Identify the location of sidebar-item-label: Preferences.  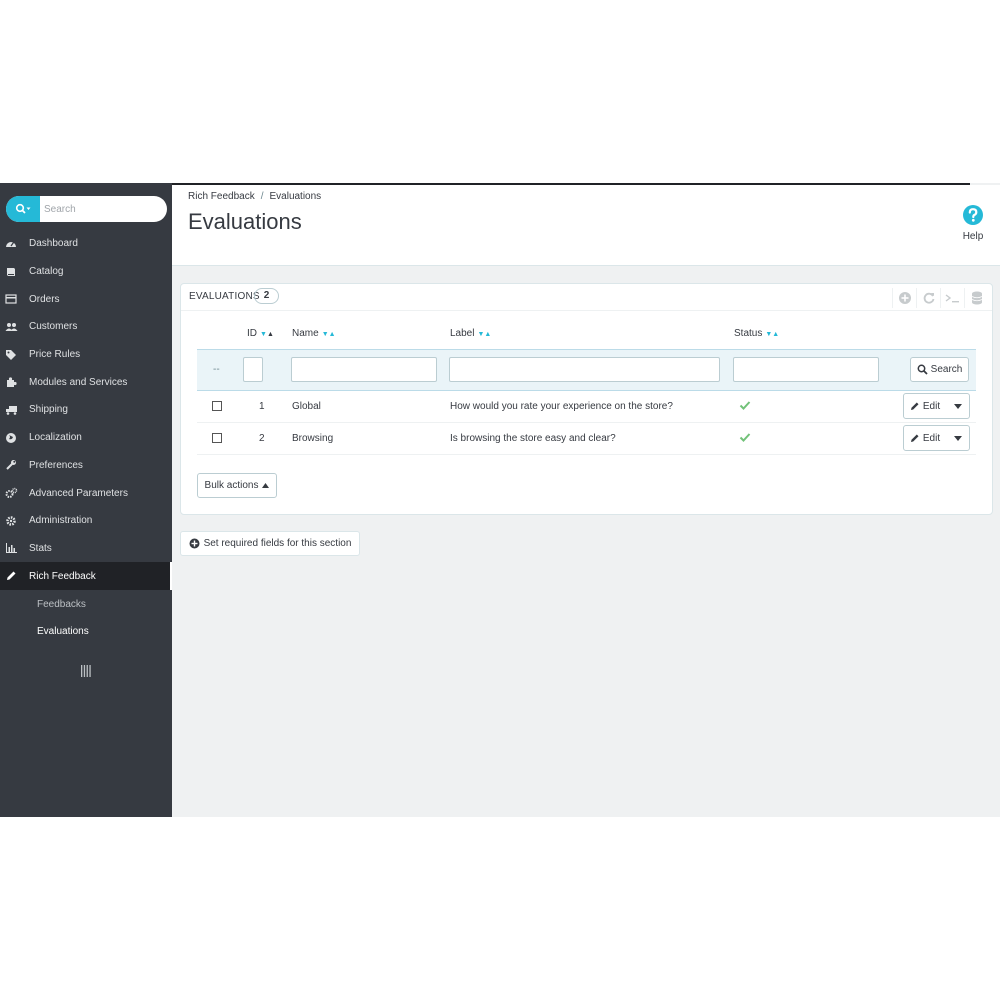
(56, 465).